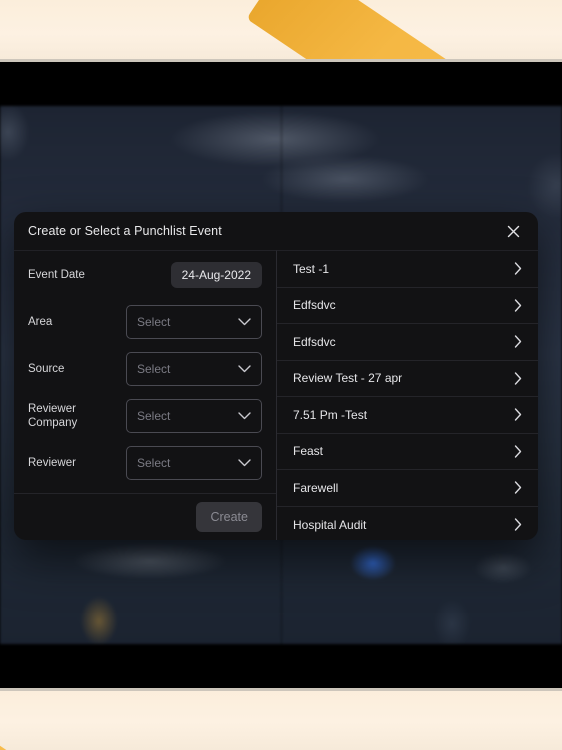 The height and width of the screenshot is (750, 562). I want to click on list-item-label: 7.51 Pm -Test, so click(330, 414).